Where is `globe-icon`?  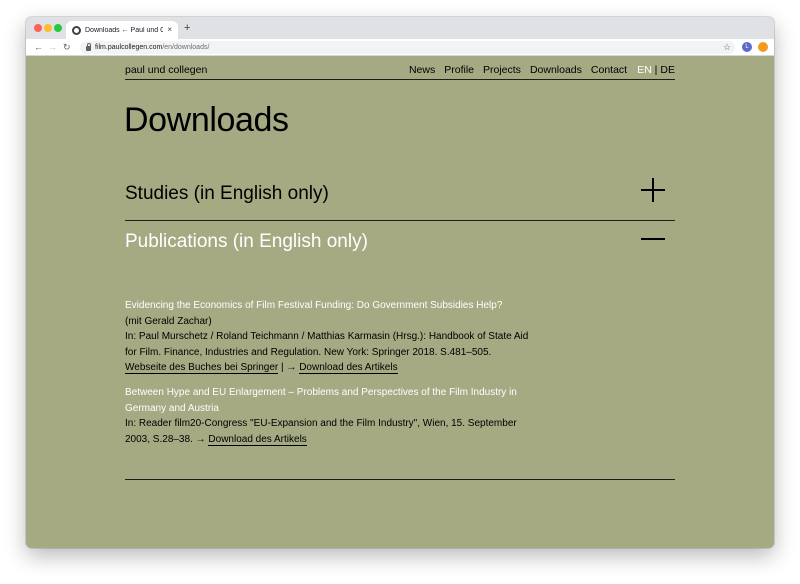 globe-icon is located at coordinates (76, 30).